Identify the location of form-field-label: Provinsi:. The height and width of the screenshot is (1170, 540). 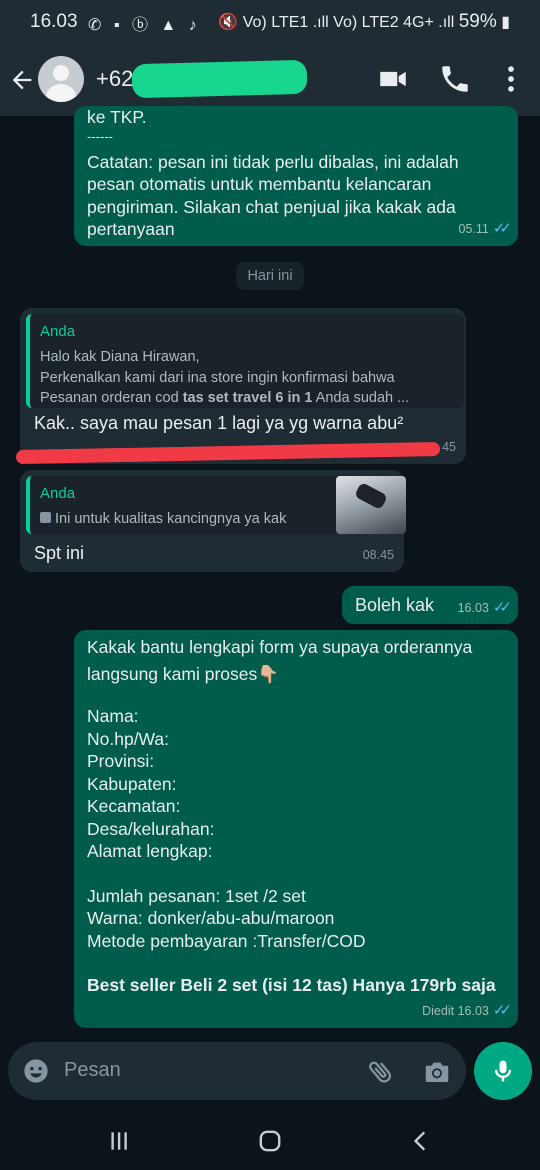
(121, 761).